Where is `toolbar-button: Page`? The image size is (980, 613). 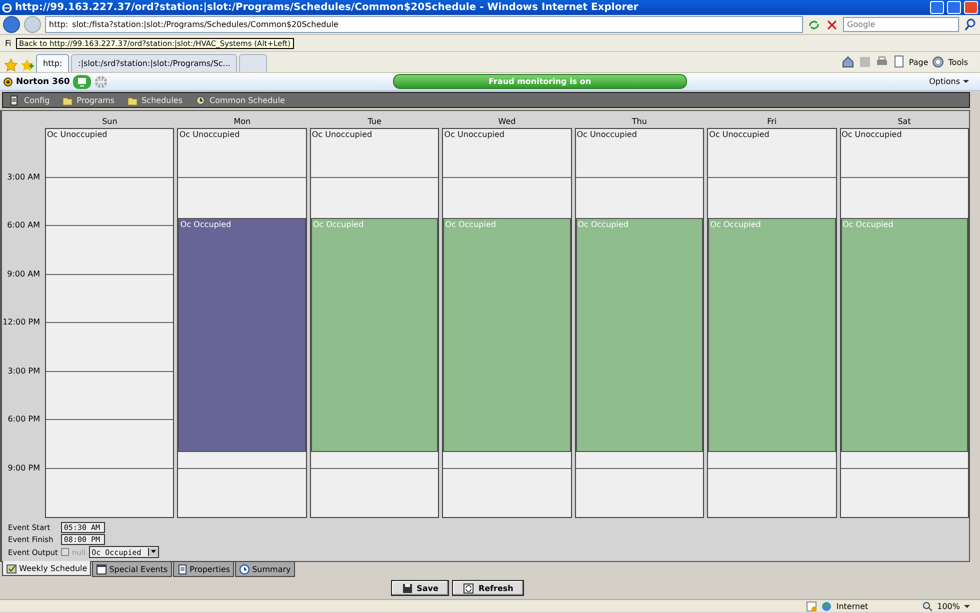 toolbar-button: Page is located at coordinates (918, 62).